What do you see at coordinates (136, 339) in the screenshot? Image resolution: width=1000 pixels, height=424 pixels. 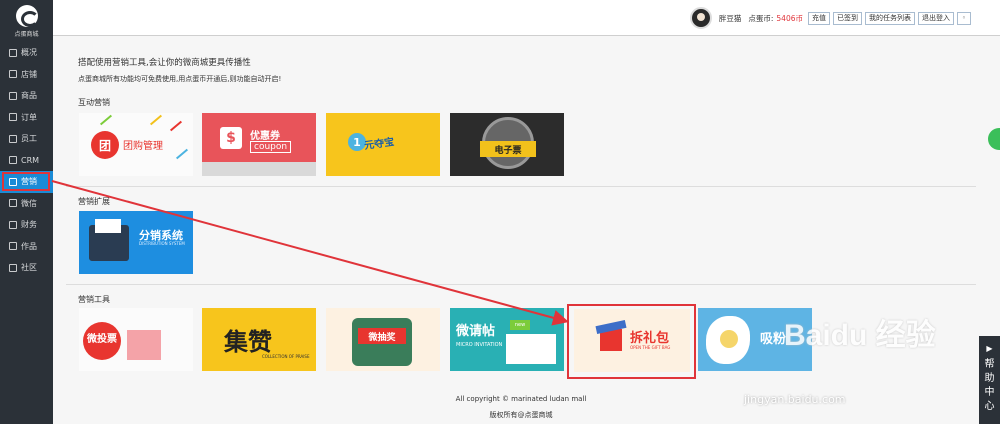 I see `card-vote: 微投票` at bounding box center [136, 339].